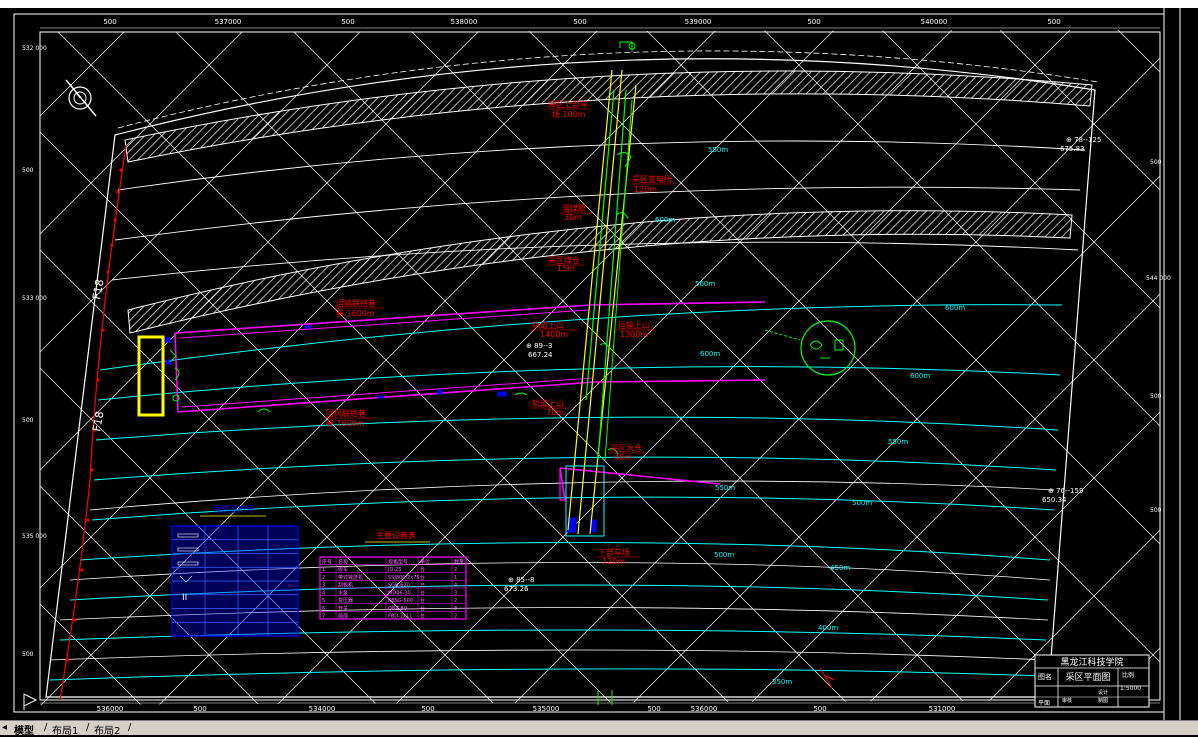  Describe the element at coordinates (569, 114) in the screenshot. I see `label-1b: 场 100m` at that location.